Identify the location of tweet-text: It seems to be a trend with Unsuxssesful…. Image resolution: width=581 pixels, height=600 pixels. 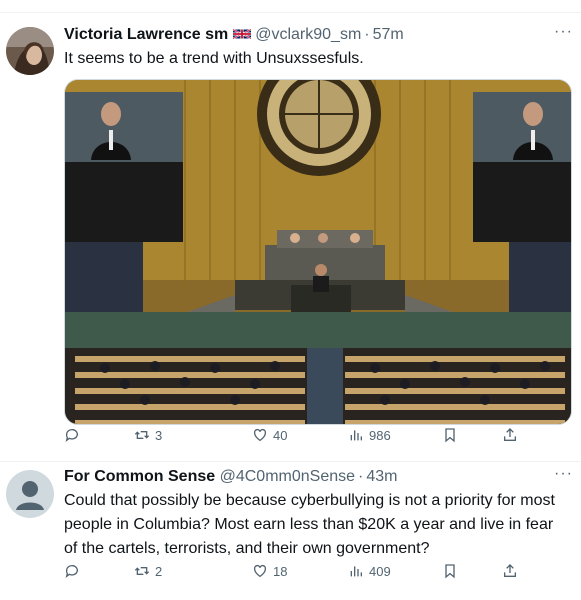
(214, 58).